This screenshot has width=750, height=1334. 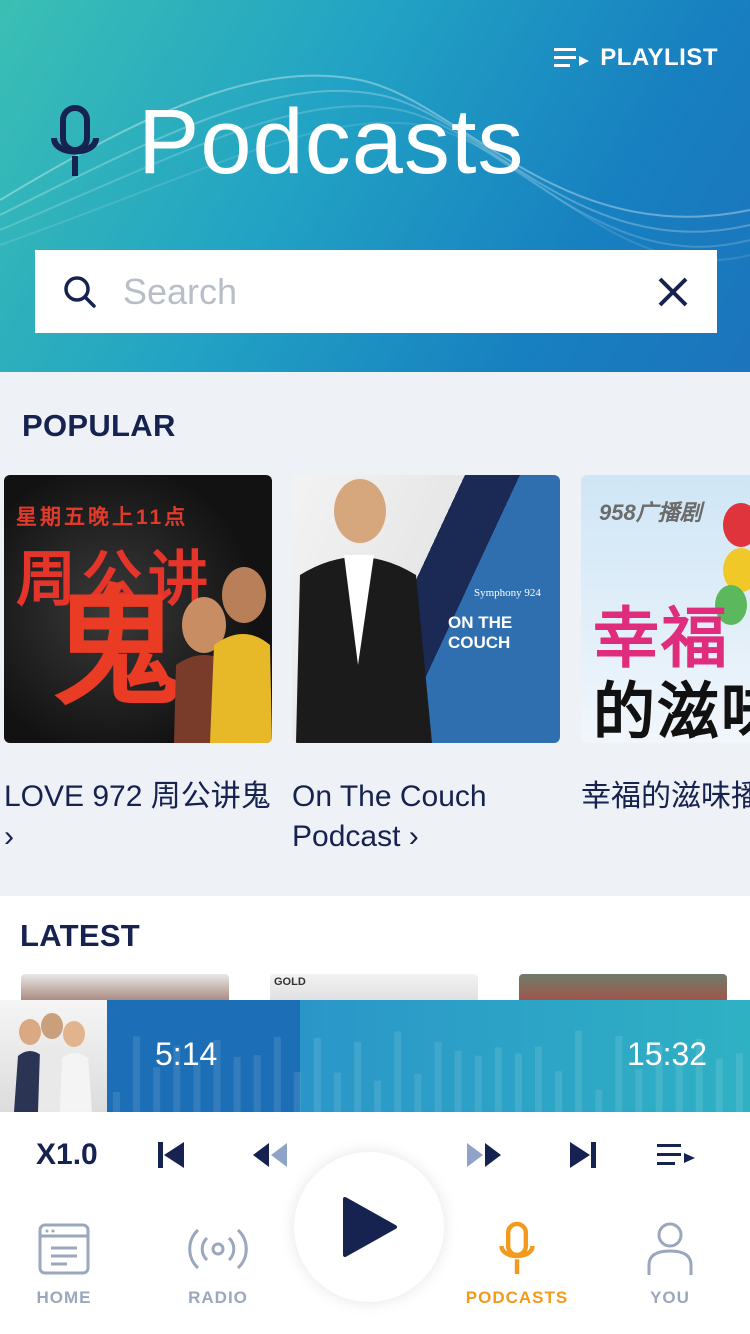 I want to click on playlist-button: PLAYLIST, so click(x=636, y=58).